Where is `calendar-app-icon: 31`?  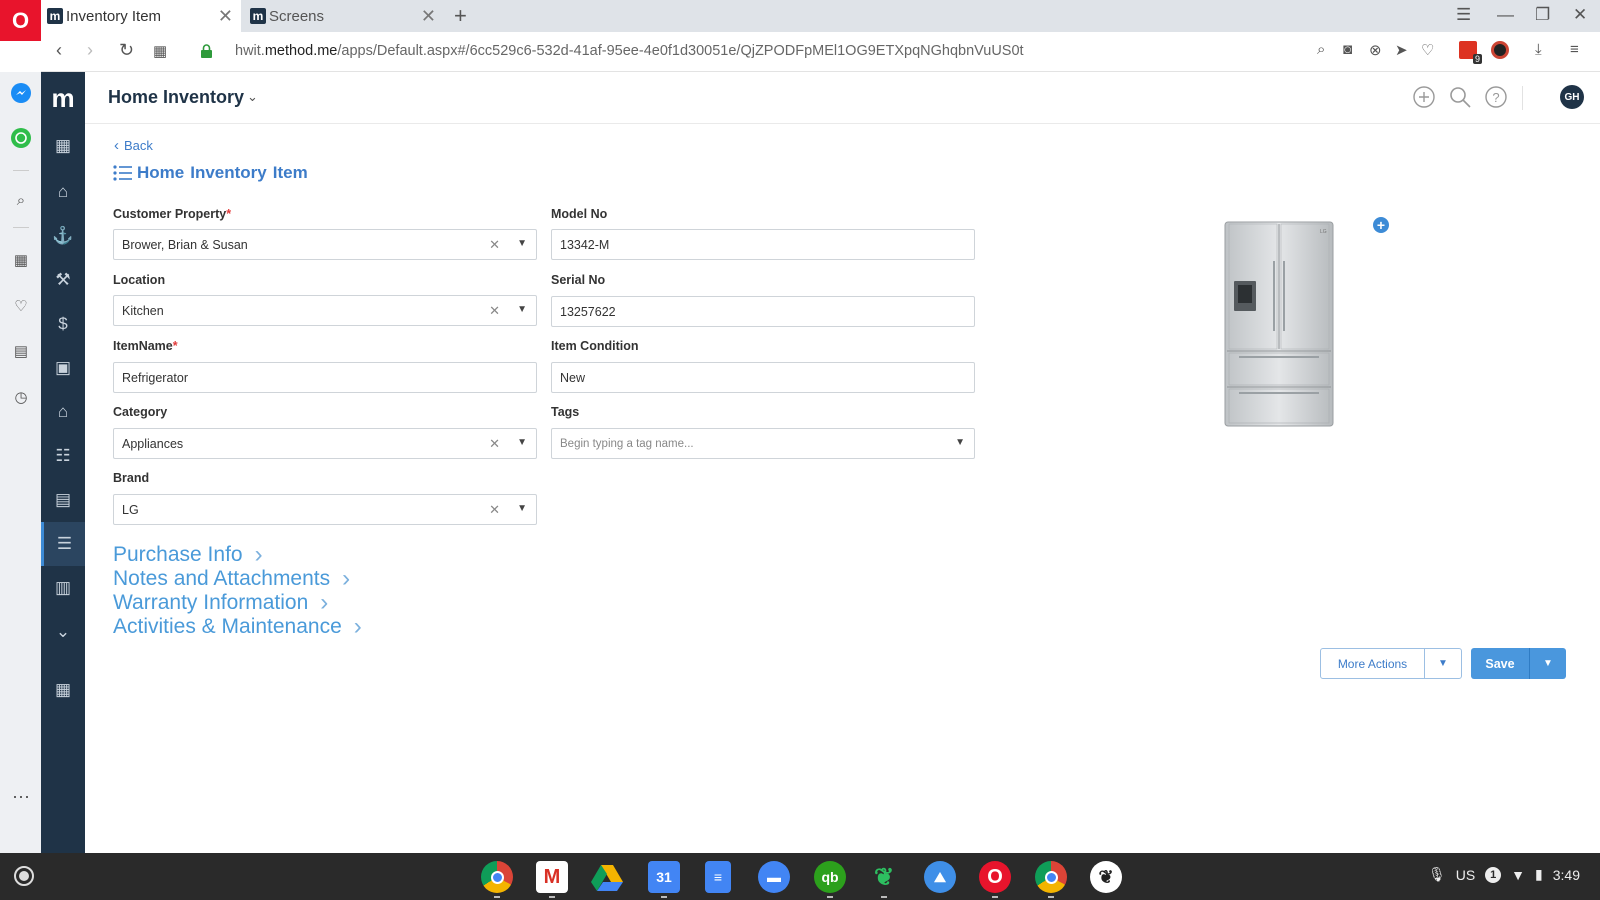
calendar-app-icon: 31 is located at coordinates (664, 879).